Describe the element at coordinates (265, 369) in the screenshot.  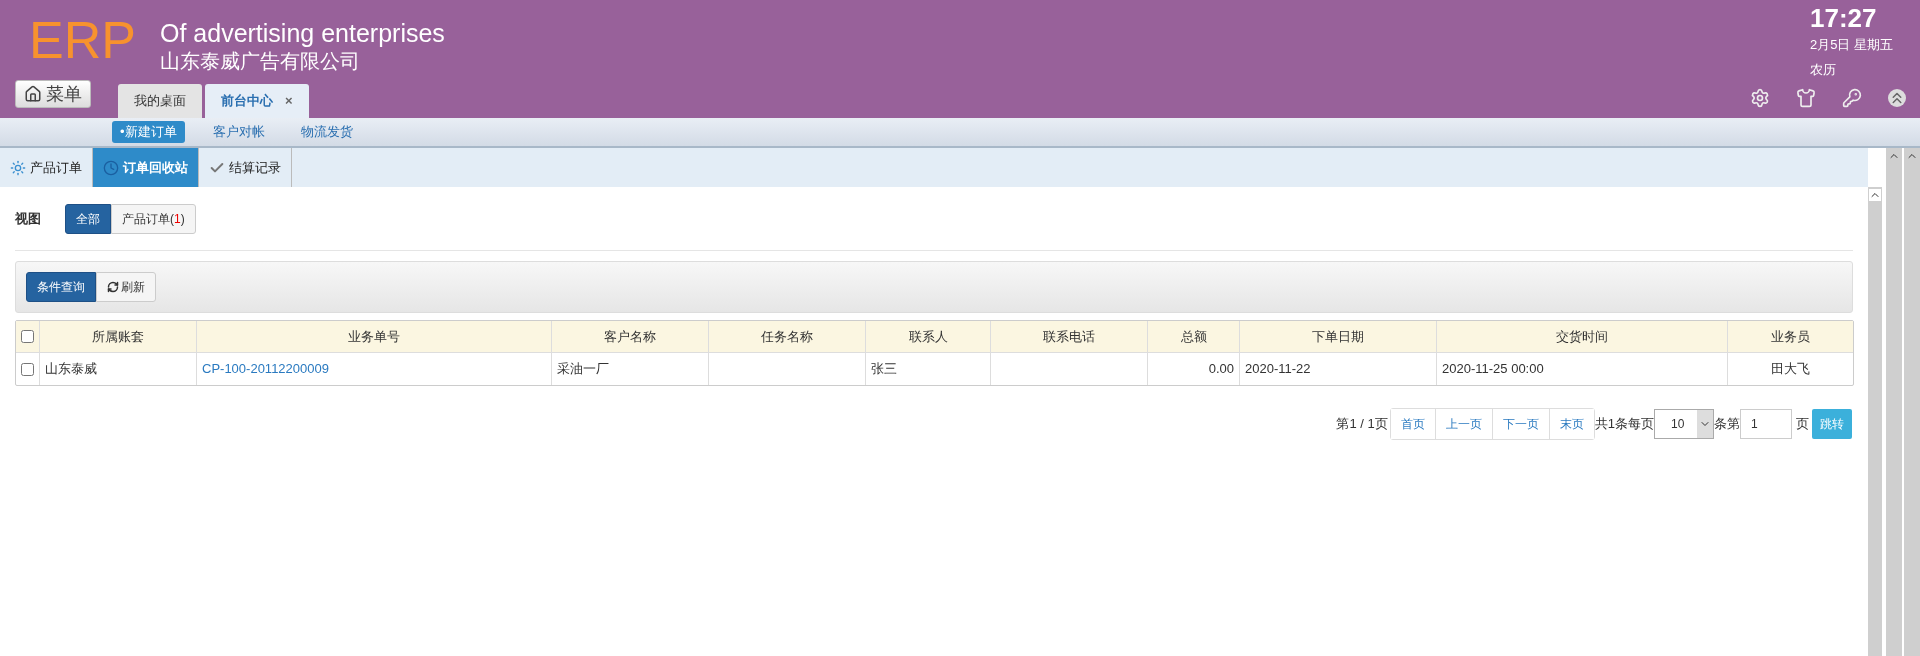
I see `order-link: CP-100-20112200009` at that location.